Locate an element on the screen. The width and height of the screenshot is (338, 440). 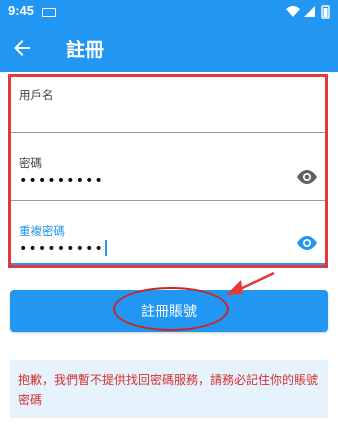
password-label: 密碼 is located at coordinates (30, 163).